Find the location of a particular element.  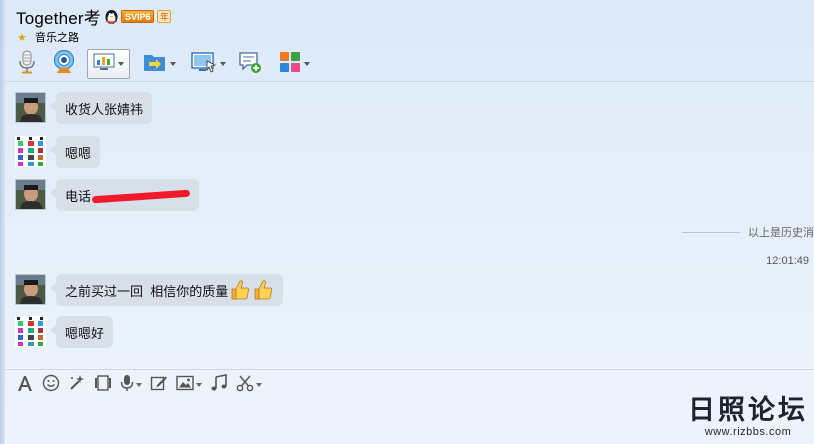

history-divider-text: 以上是历史消 is located at coordinates (781, 233).